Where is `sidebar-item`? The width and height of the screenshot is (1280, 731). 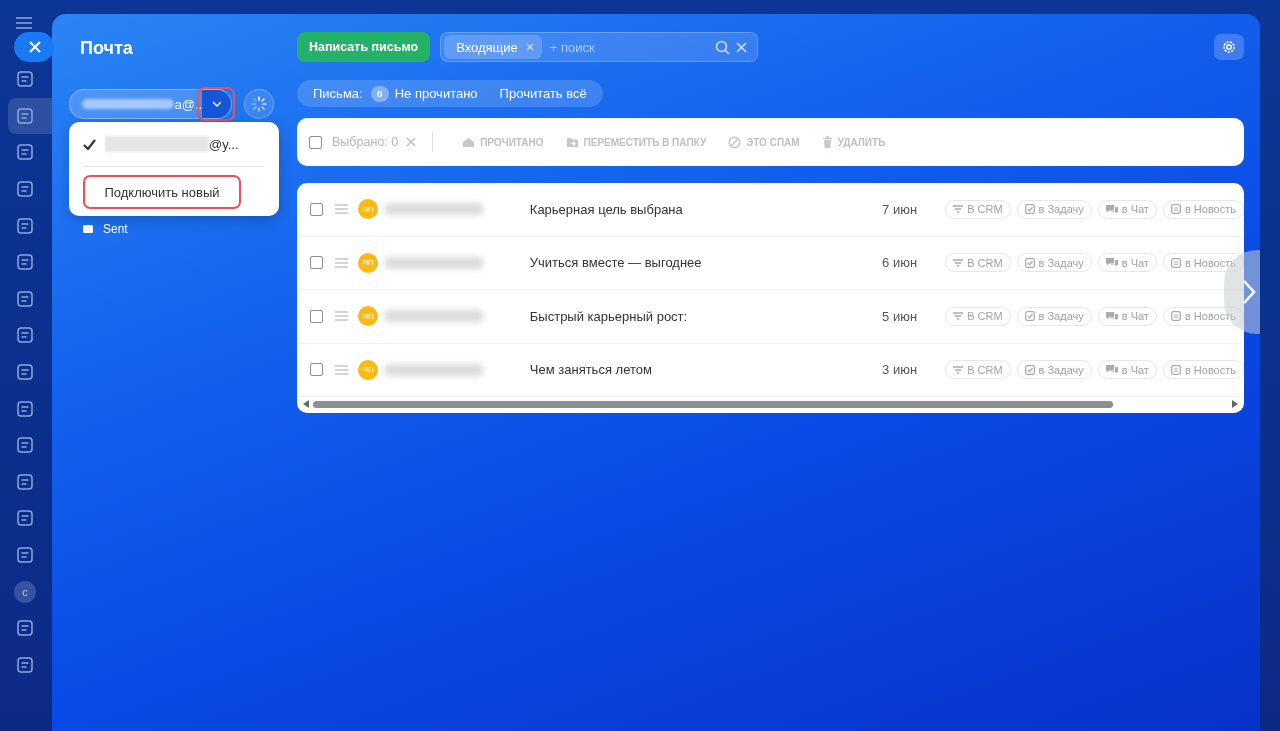
sidebar-item is located at coordinates (30, 116).